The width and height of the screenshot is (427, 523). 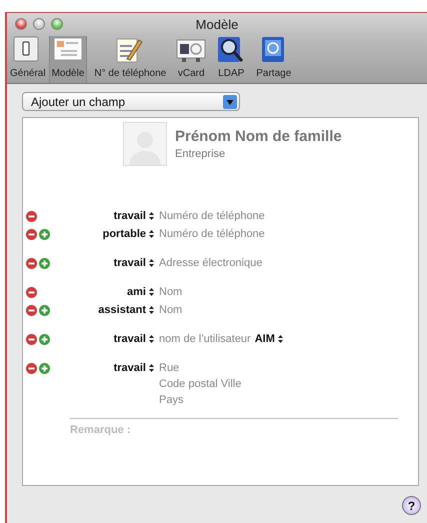 What do you see at coordinates (200, 400) in the screenshot?
I see `field-placeholder: Pays` at bounding box center [200, 400].